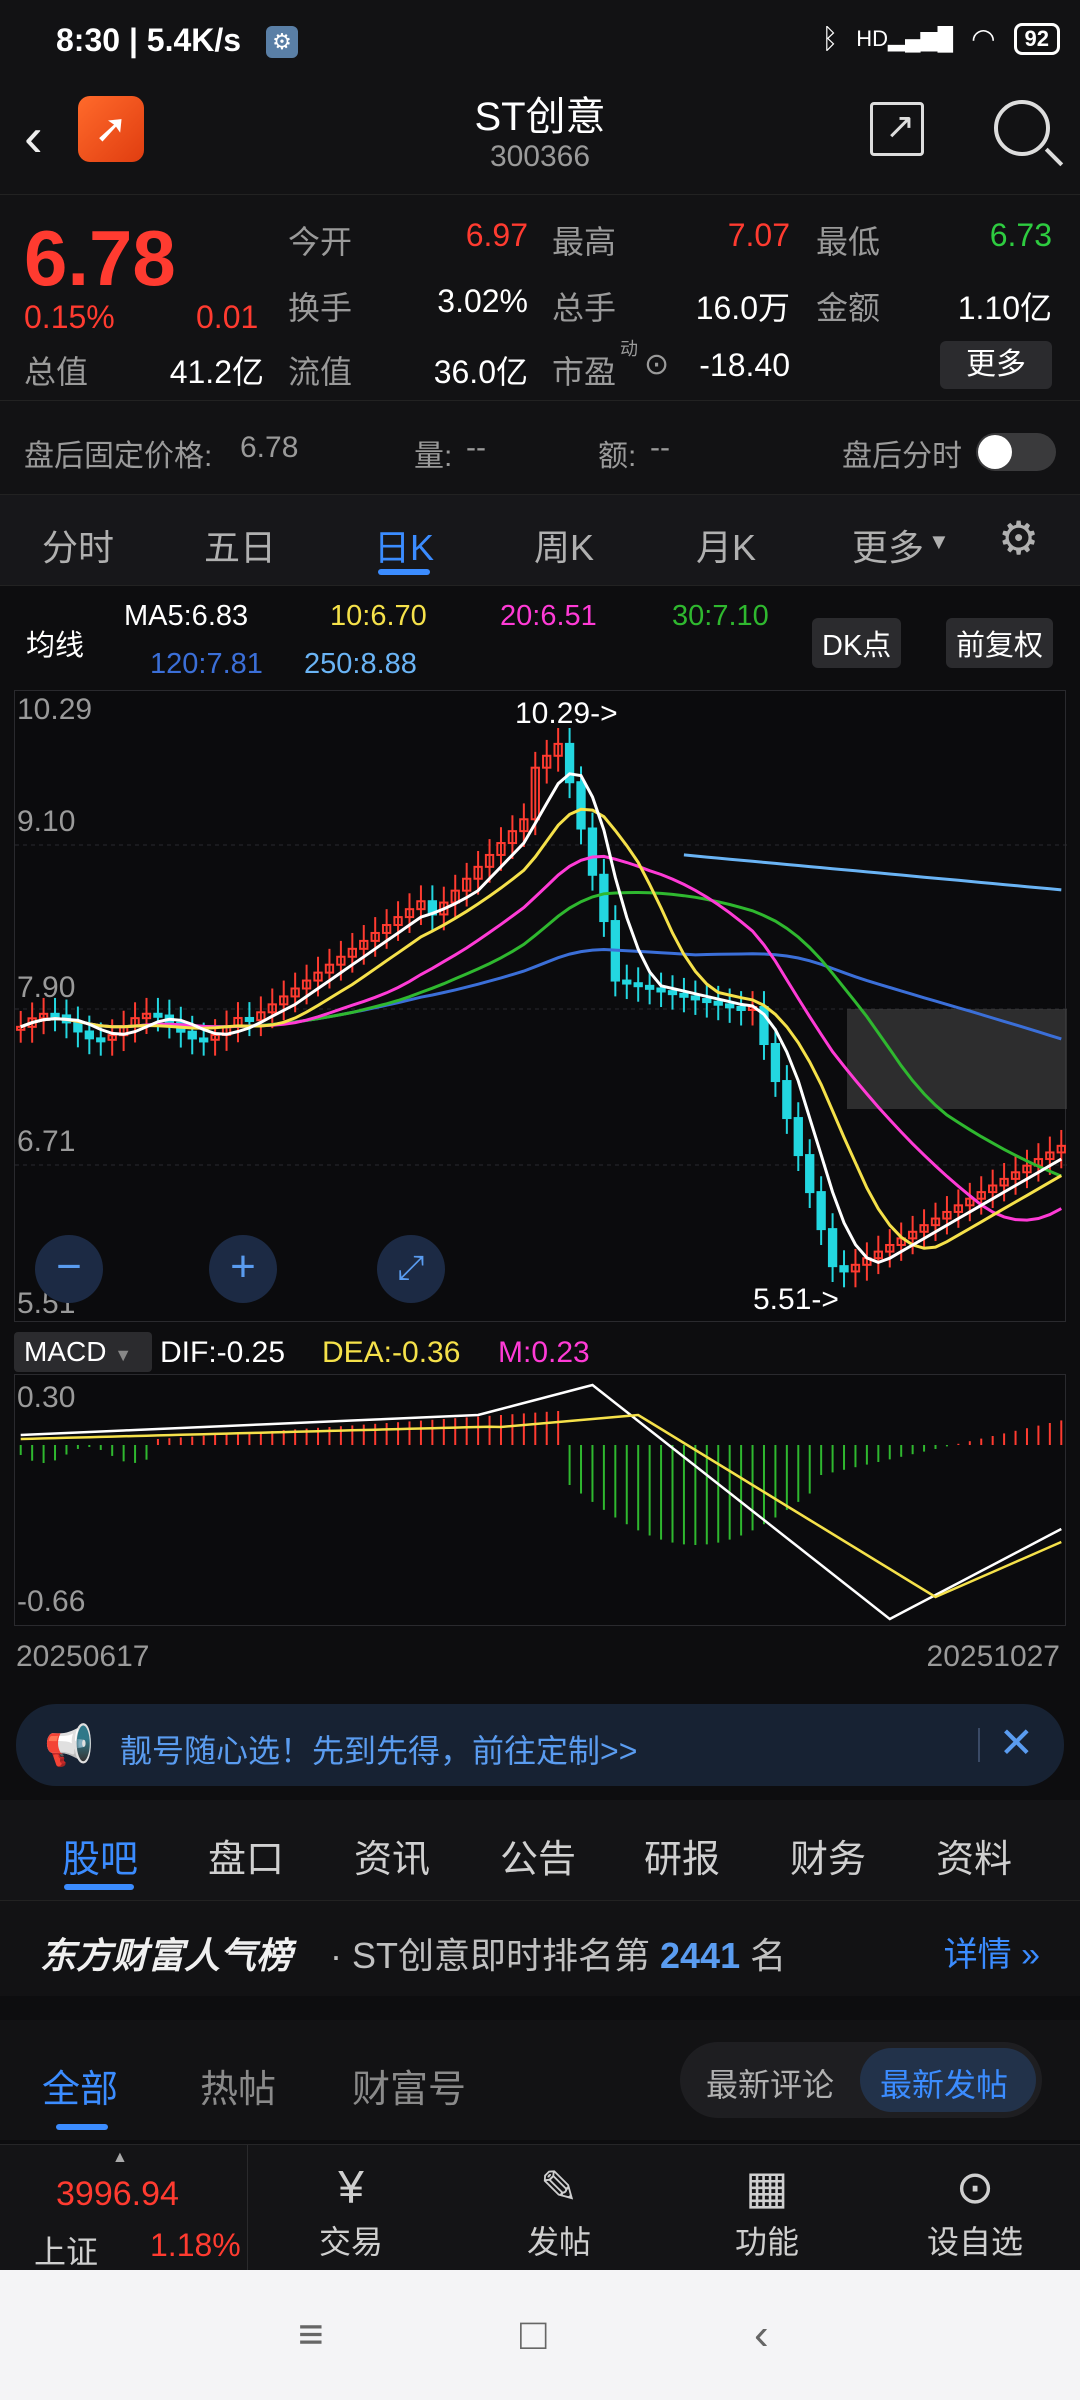 The image size is (1080, 2400). What do you see at coordinates (939, 541) in the screenshot?
I see `chevron-down-icon: ▼` at bounding box center [939, 541].